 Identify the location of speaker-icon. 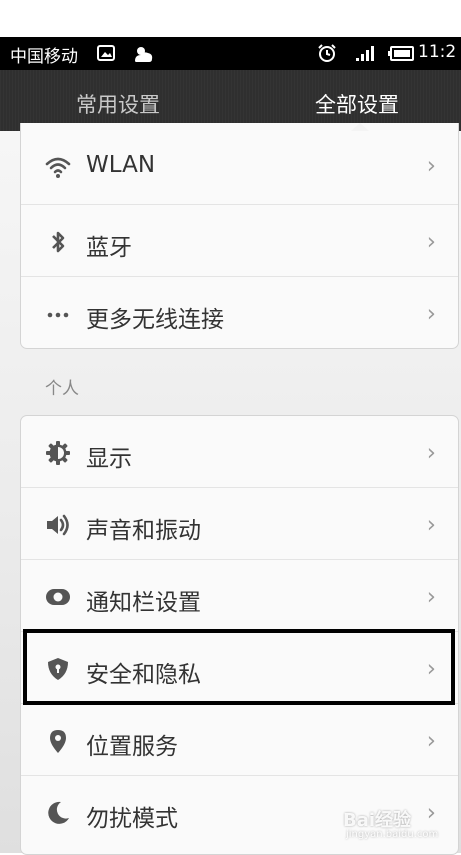
(58, 525).